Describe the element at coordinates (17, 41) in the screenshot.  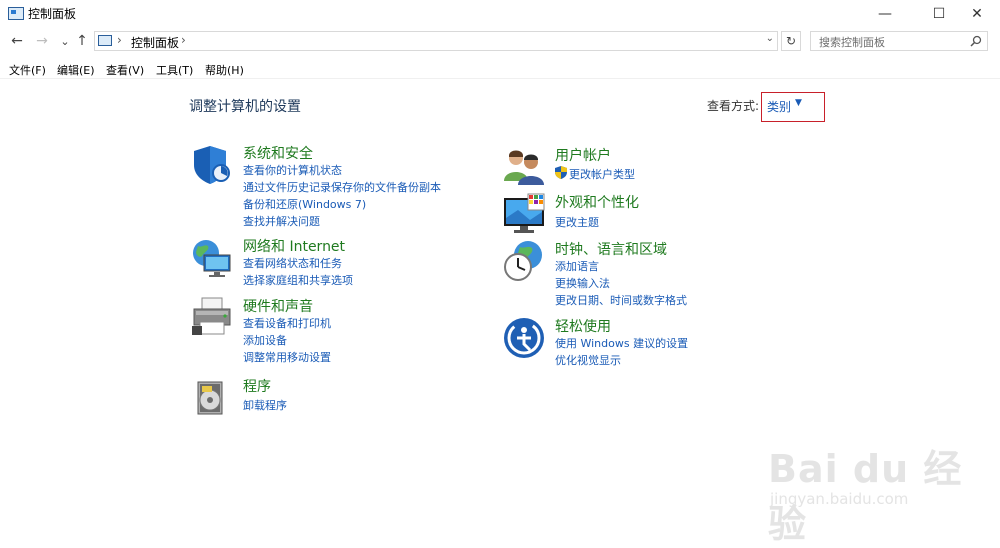
I see `back-button: ←` at that location.